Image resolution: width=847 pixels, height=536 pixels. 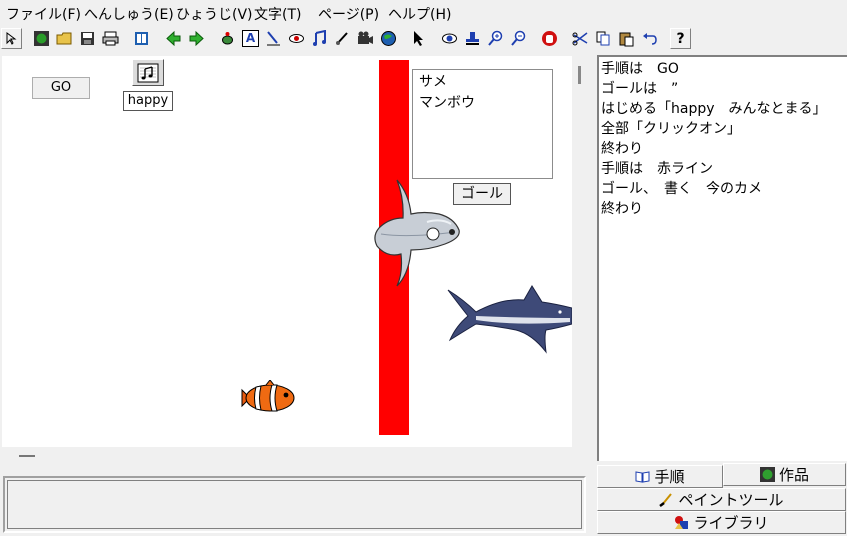 What do you see at coordinates (509, 318) in the screenshot?
I see `shark-image` at bounding box center [509, 318].